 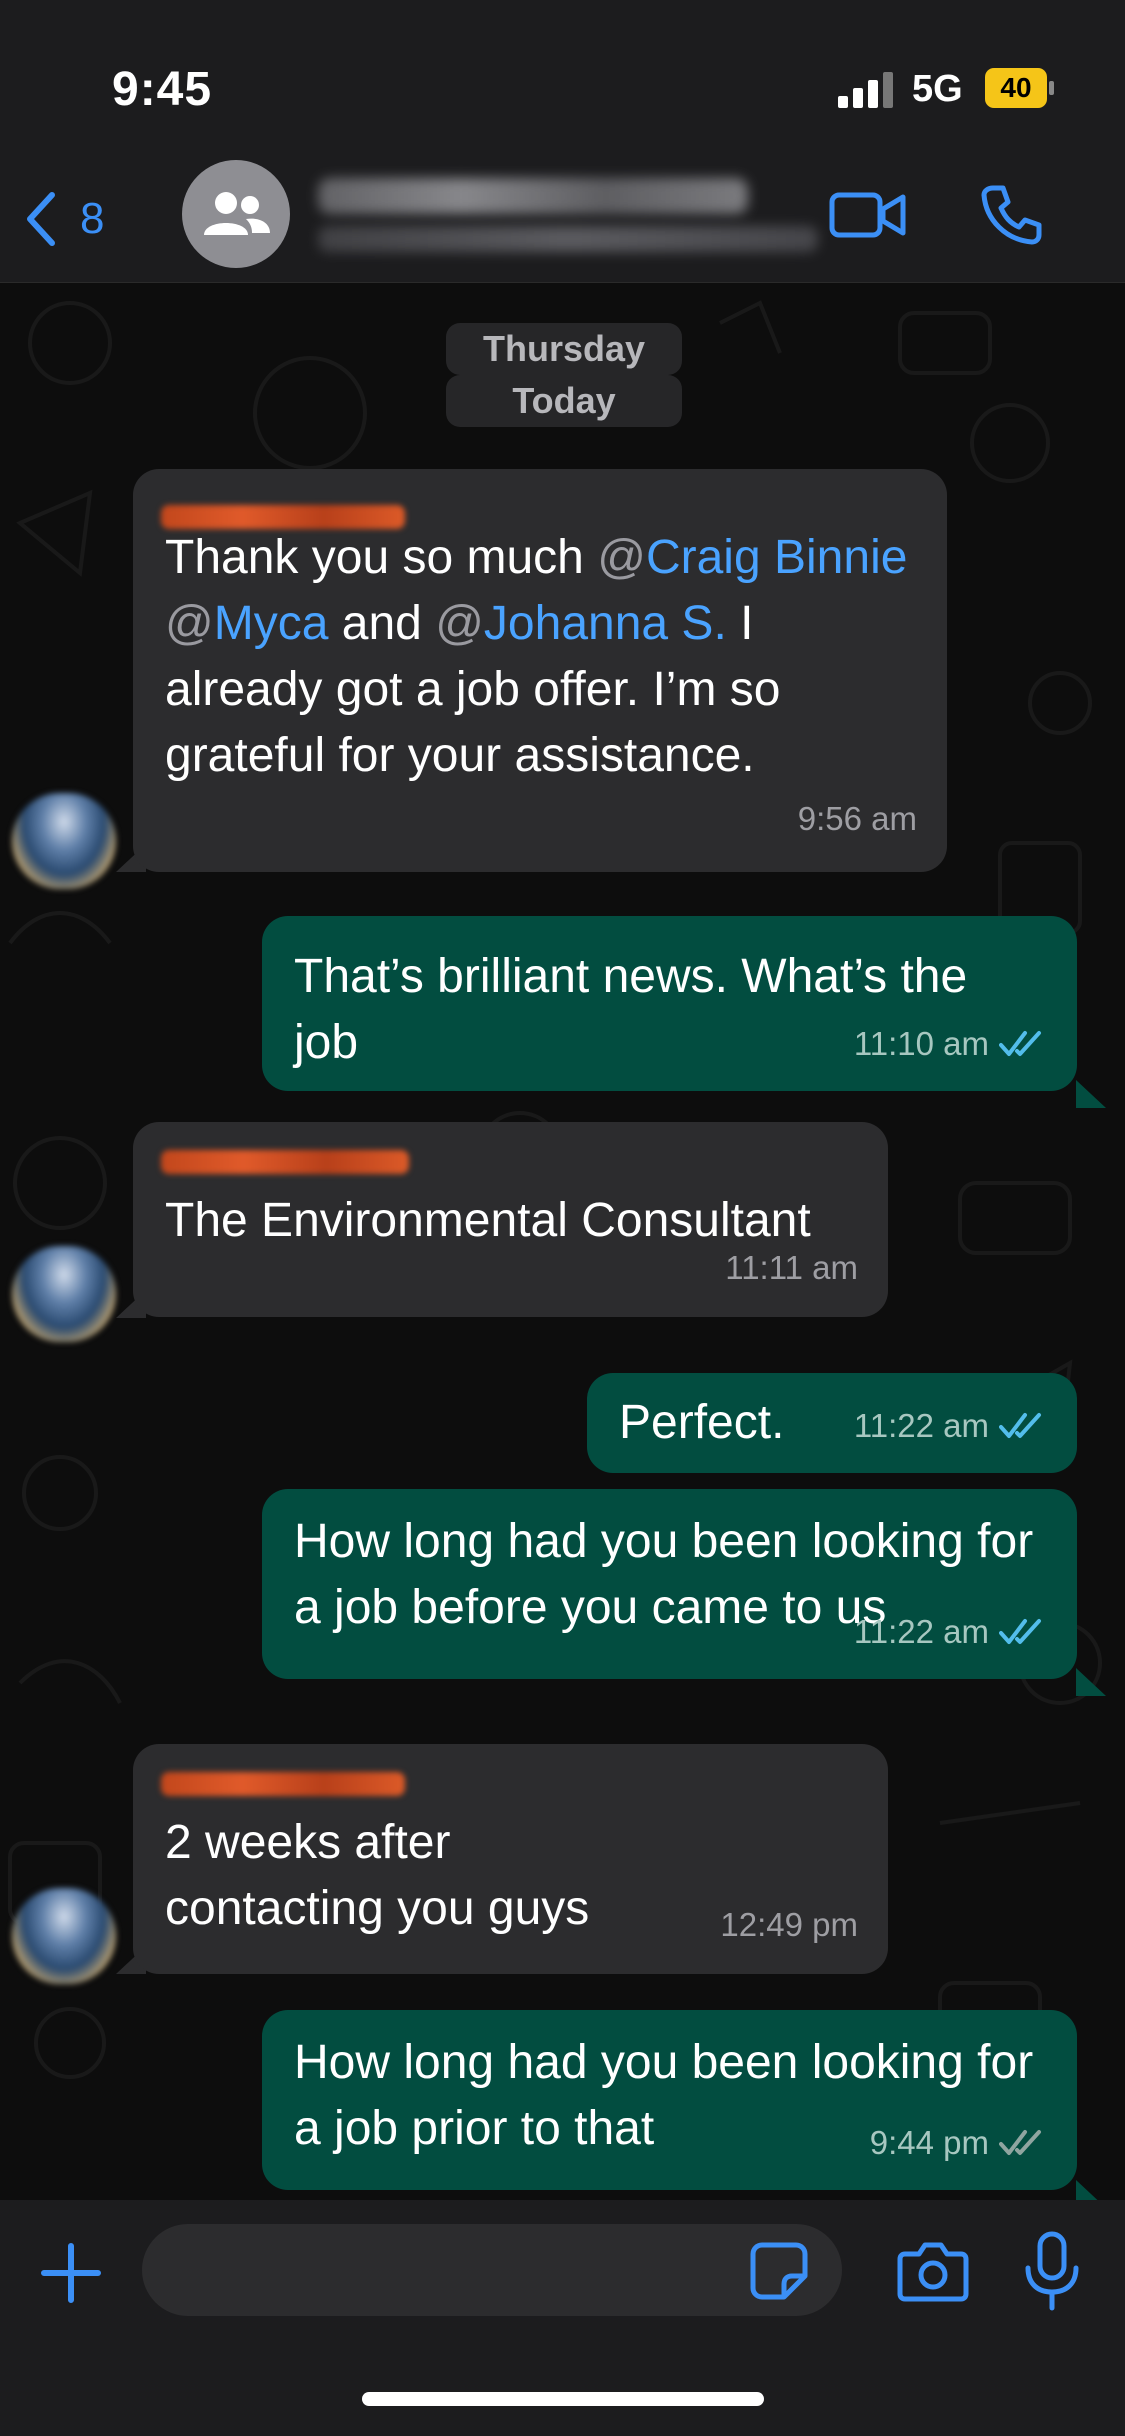 I want to click on mention-link: Myca, so click(x=271, y=623).